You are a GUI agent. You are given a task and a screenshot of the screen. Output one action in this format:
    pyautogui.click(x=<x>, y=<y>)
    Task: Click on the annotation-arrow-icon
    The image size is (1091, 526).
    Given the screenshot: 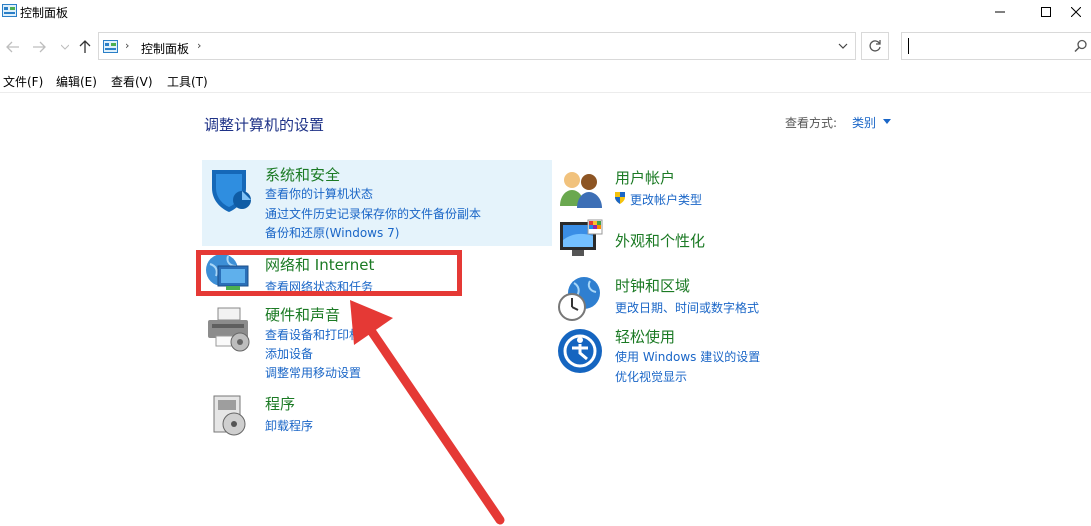 What is the action you would take?
    pyautogui.click(x=427, y=412)
    